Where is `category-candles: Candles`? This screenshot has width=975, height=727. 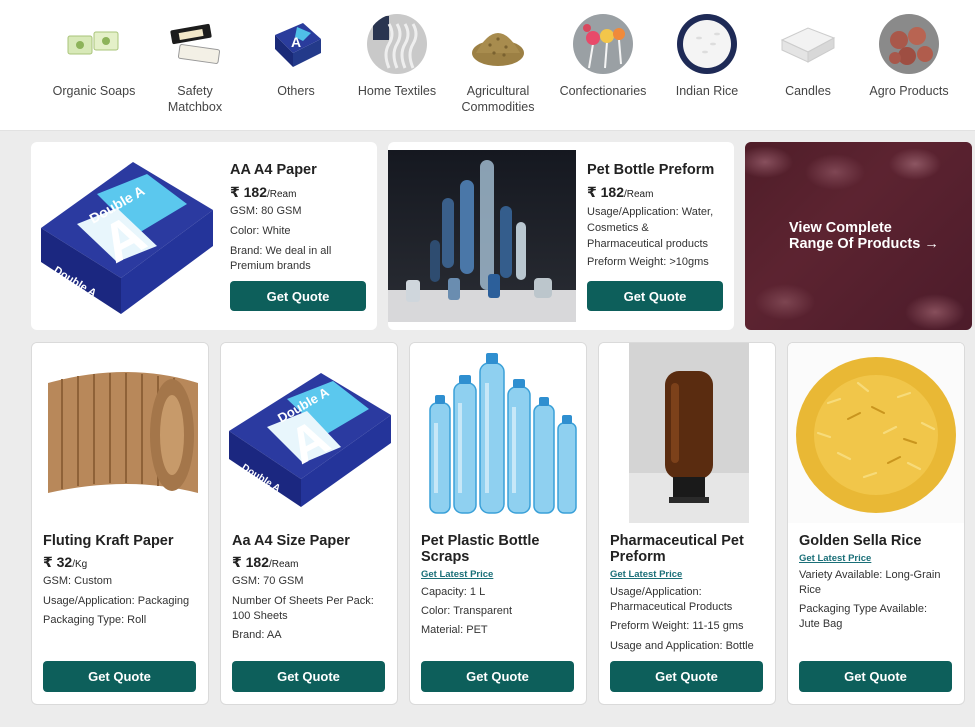 category-candles: Candles is located at coordinates (808, 56).